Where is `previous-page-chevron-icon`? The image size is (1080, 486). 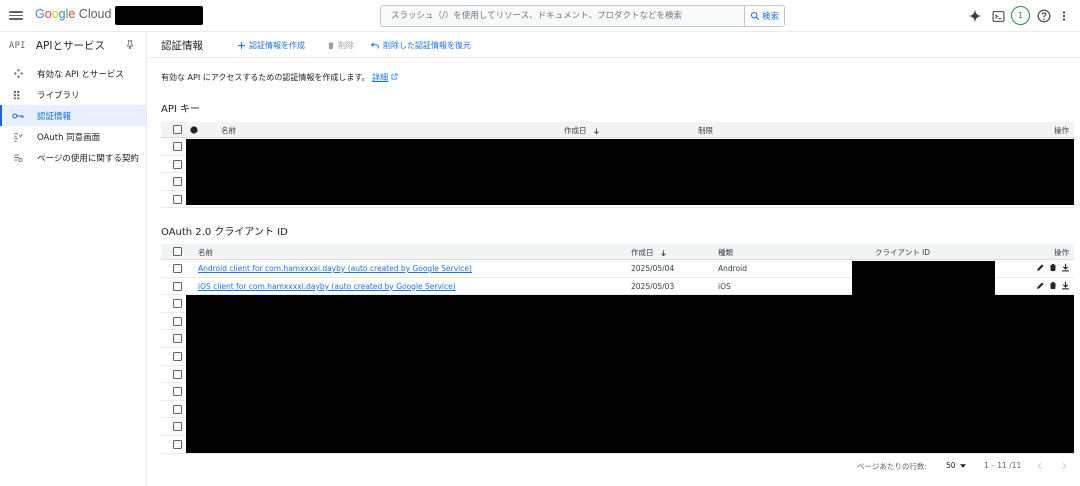 previous-page-chevron-icon is located at coordinates (1040, 467).